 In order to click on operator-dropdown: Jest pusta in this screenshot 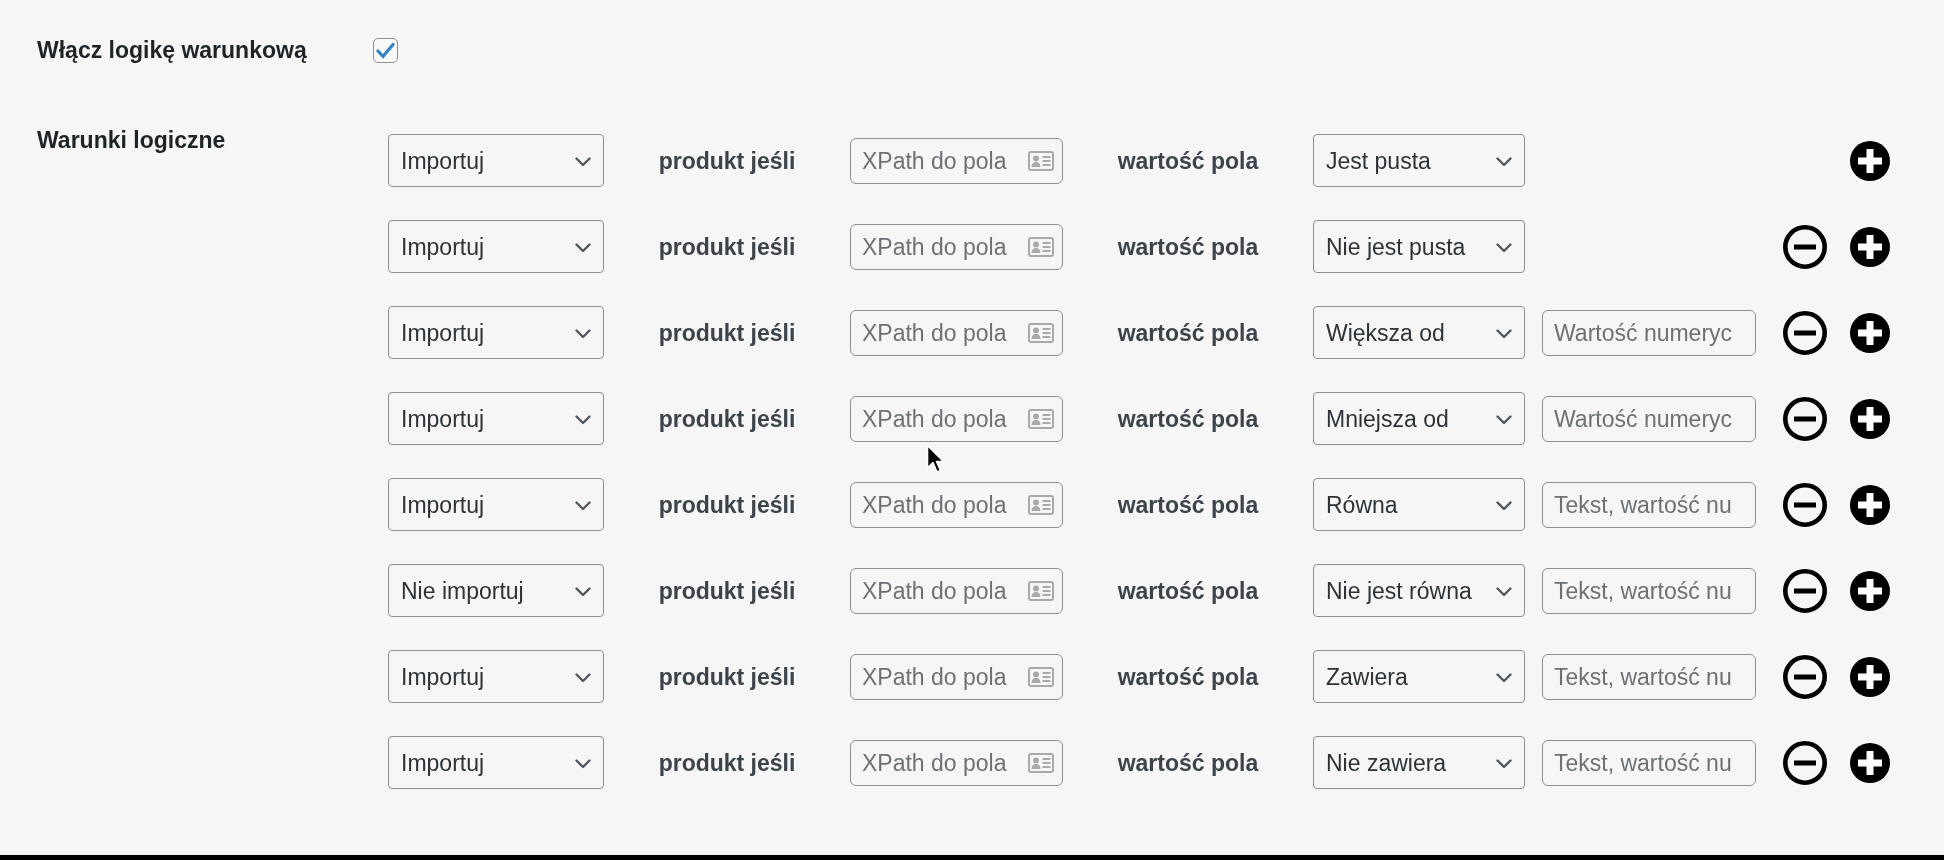, I will do `click(1419, 160)`.